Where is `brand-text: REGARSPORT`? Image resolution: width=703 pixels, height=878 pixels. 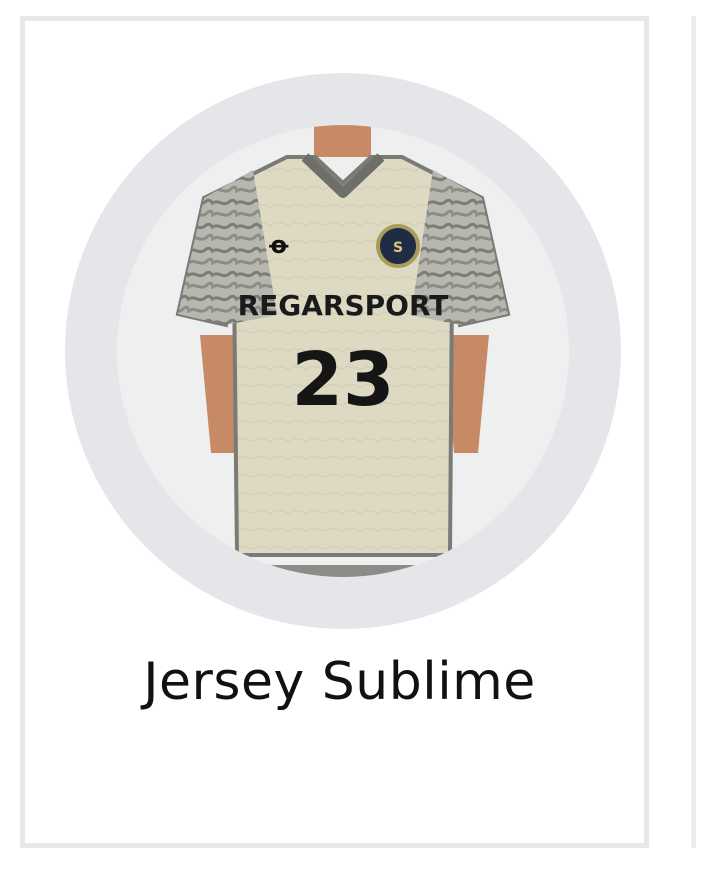
brand-text: REGARSPORT is located at coordinates (343, 305).